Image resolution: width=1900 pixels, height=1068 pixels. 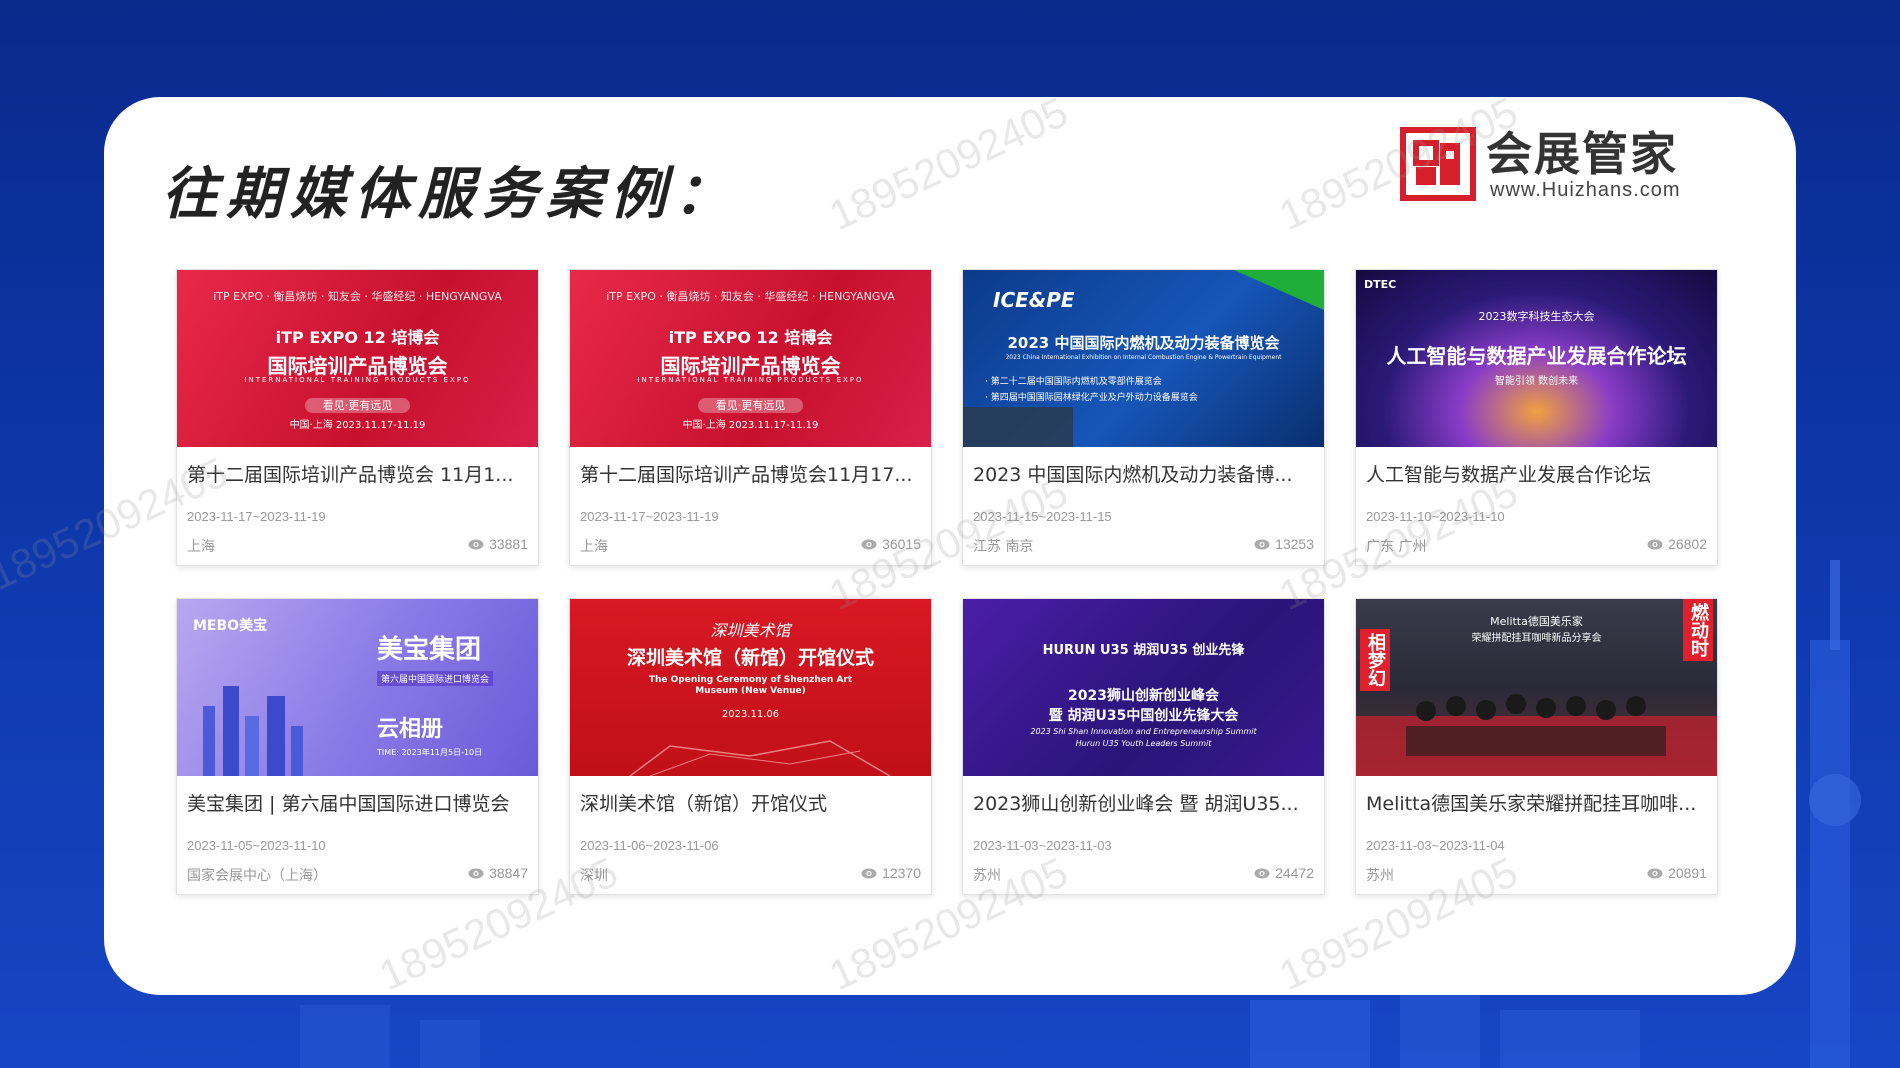 I want to click on view-count-value: 20891, so click(x=1687, y=873).